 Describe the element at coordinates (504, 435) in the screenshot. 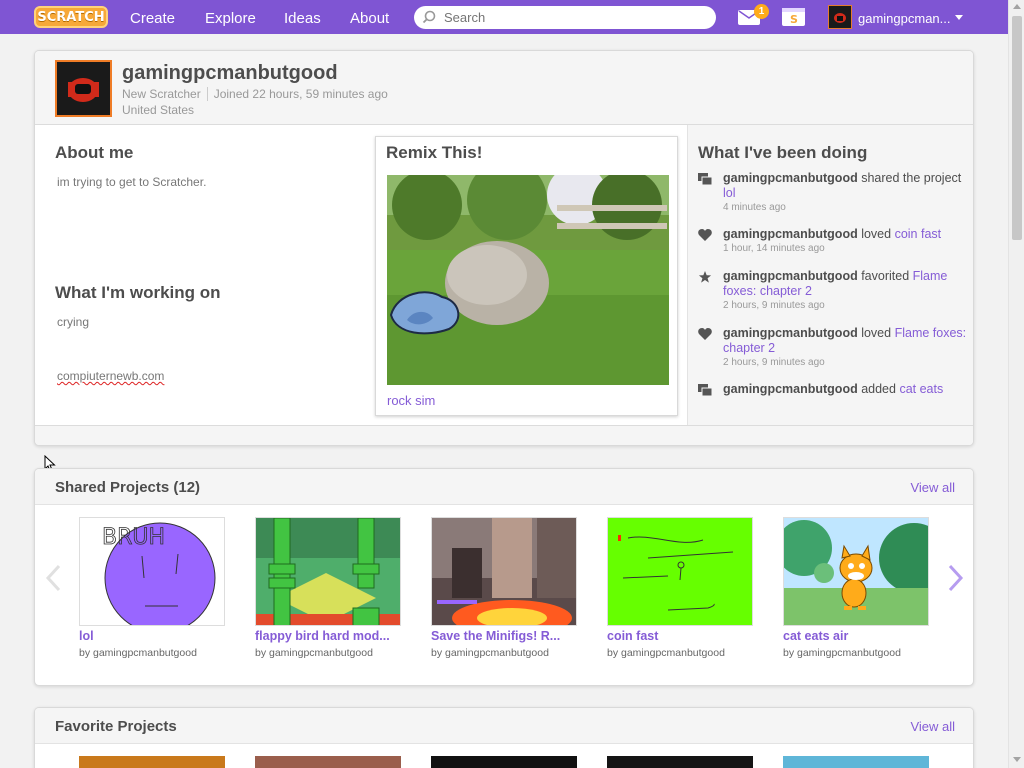

I see `profile-footer` at that location.